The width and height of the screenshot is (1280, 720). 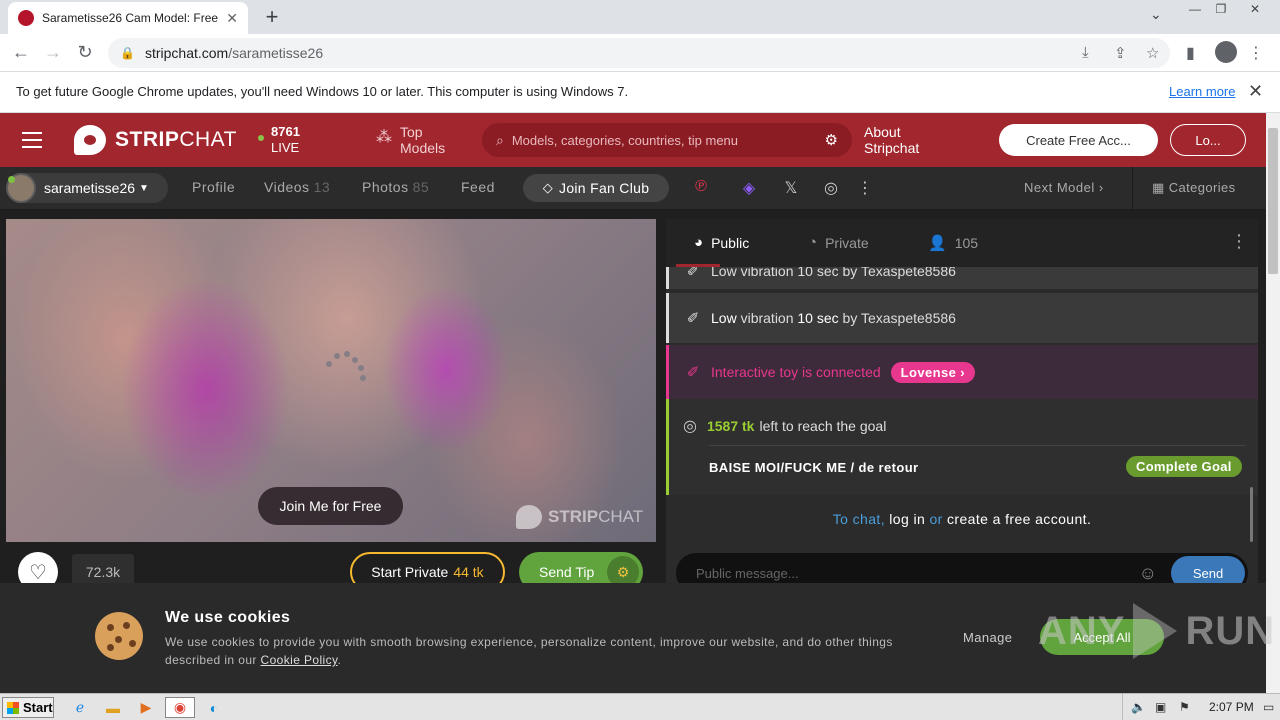 I want to click on address-bar: 🔒 stripchat.com/sarametisse26, so click(x=639, y=53).